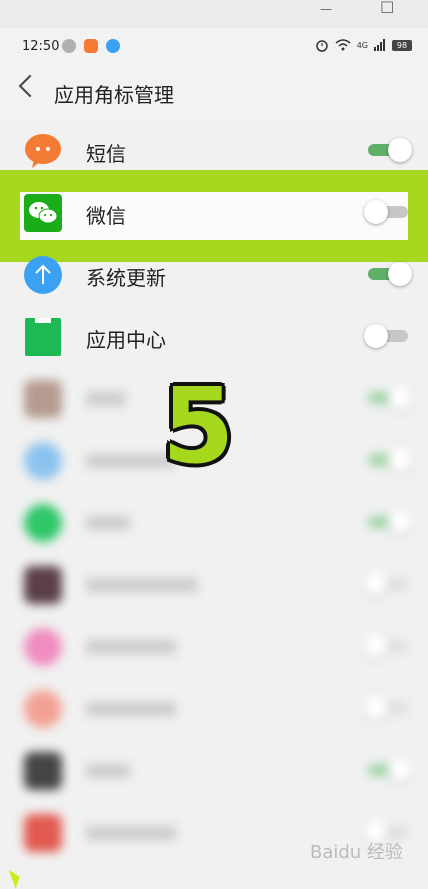 The image size is (428, 889). What do you see at coordinates (106, 154) in the screenshot?
I see `app-label-sms: 短信` at bounding box center [106, 154].